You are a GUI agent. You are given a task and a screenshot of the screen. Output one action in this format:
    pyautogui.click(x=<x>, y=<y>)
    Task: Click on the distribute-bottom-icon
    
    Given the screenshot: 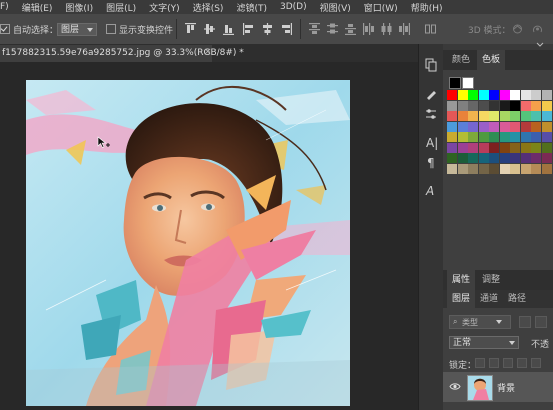 What is the action you would take?
    pyautogui.click(x=350, y=29)
    